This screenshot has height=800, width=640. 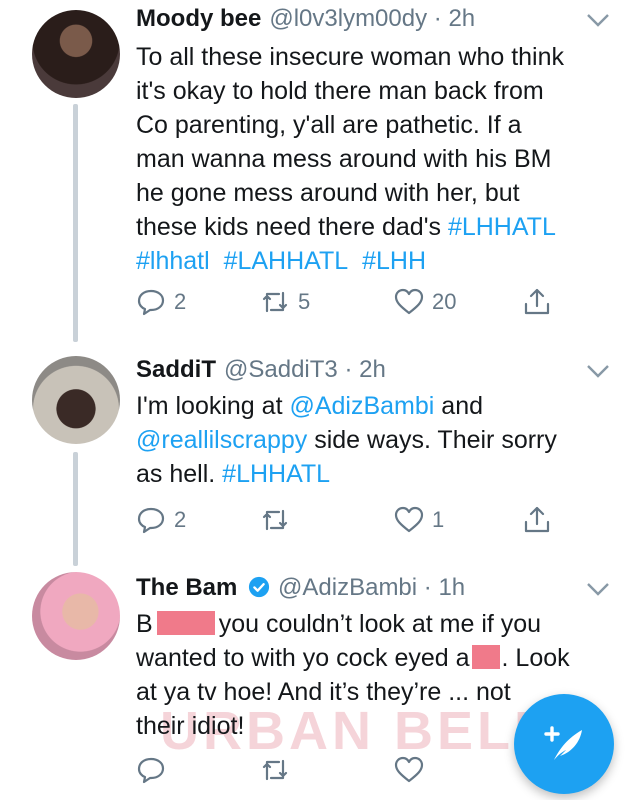 I want to click on display-name: Moody bee, so click(x=198, y=18).